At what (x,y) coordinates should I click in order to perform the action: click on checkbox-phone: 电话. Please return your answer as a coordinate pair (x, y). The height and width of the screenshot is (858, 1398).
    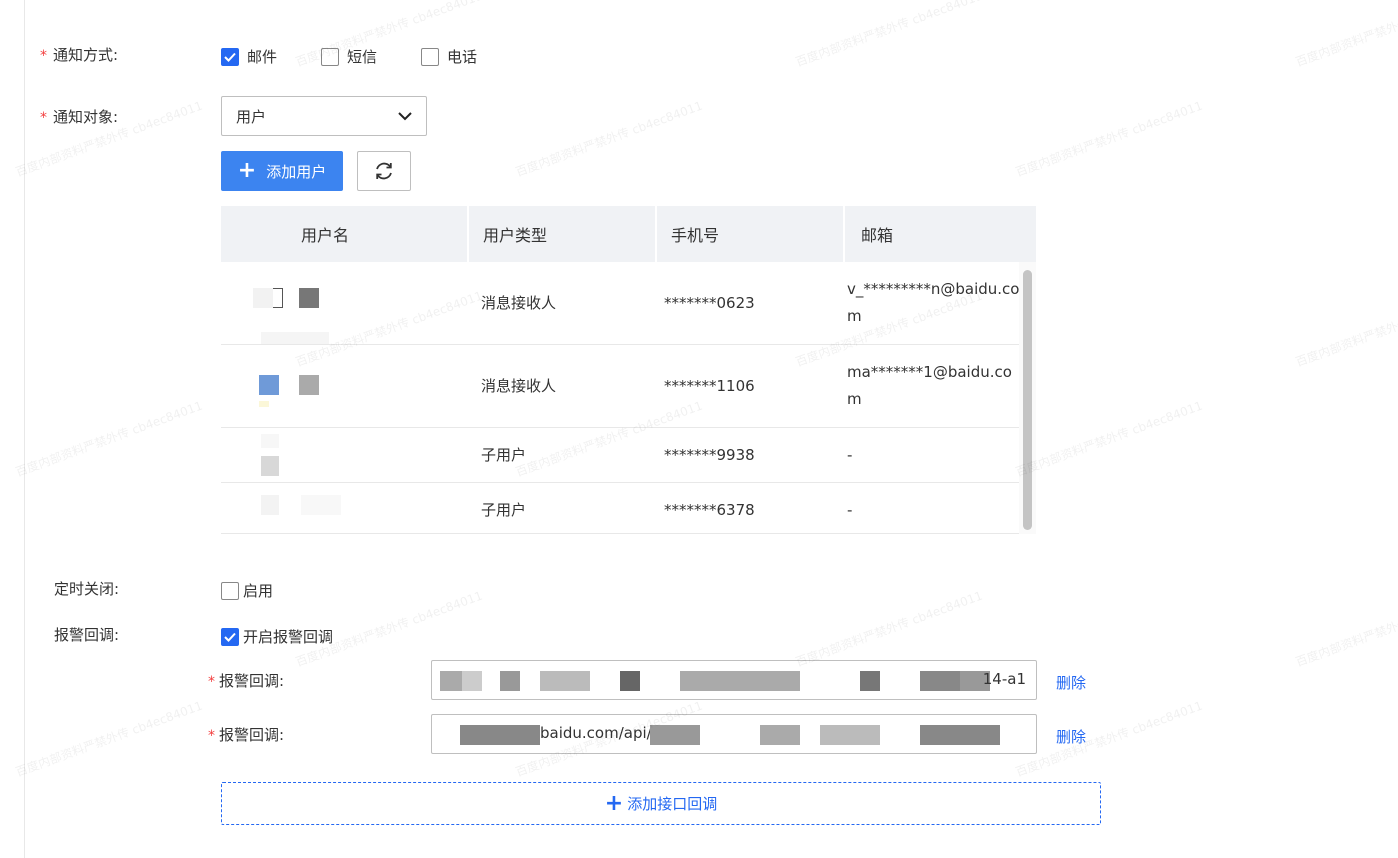
    Looking at the image, I should click on (449, 56).